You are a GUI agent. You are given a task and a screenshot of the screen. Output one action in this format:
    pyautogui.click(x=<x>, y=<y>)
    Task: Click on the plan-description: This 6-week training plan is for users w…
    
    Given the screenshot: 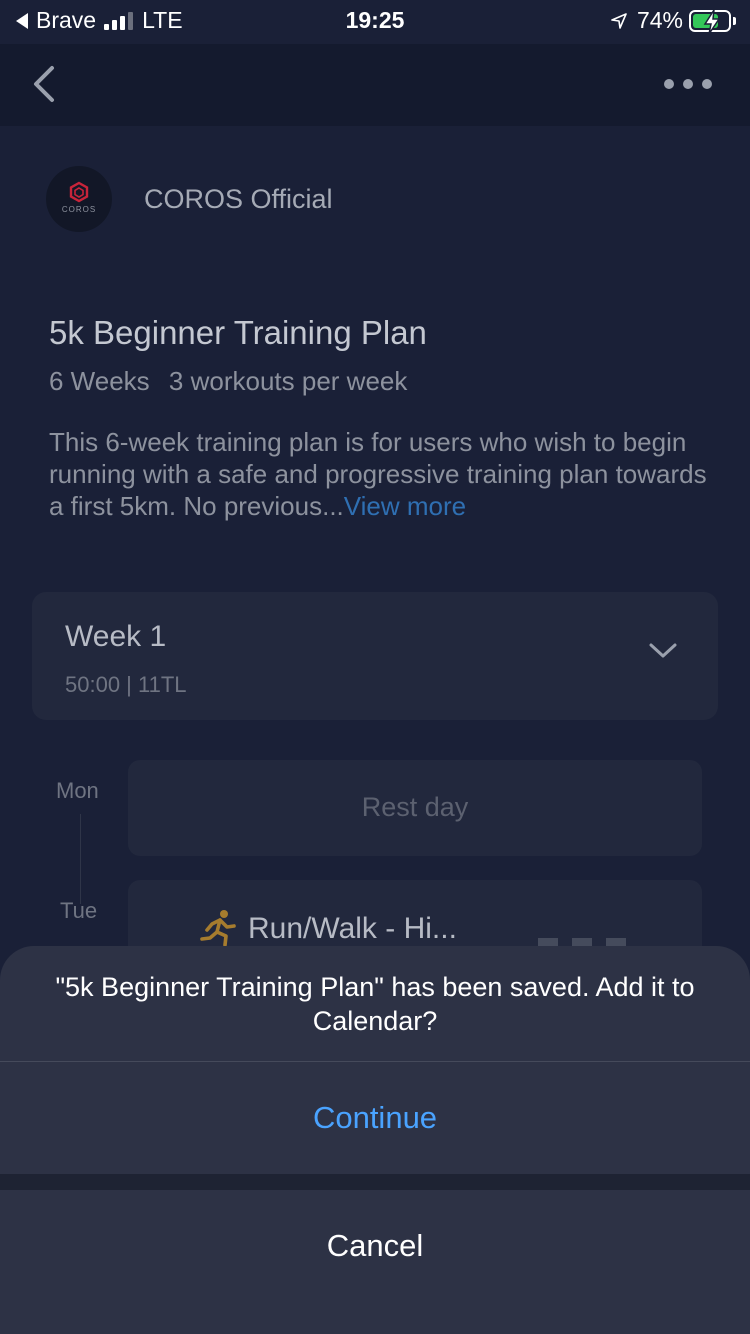 What is the action you would take?
    pyautogui.click(x=379, y=474)
    